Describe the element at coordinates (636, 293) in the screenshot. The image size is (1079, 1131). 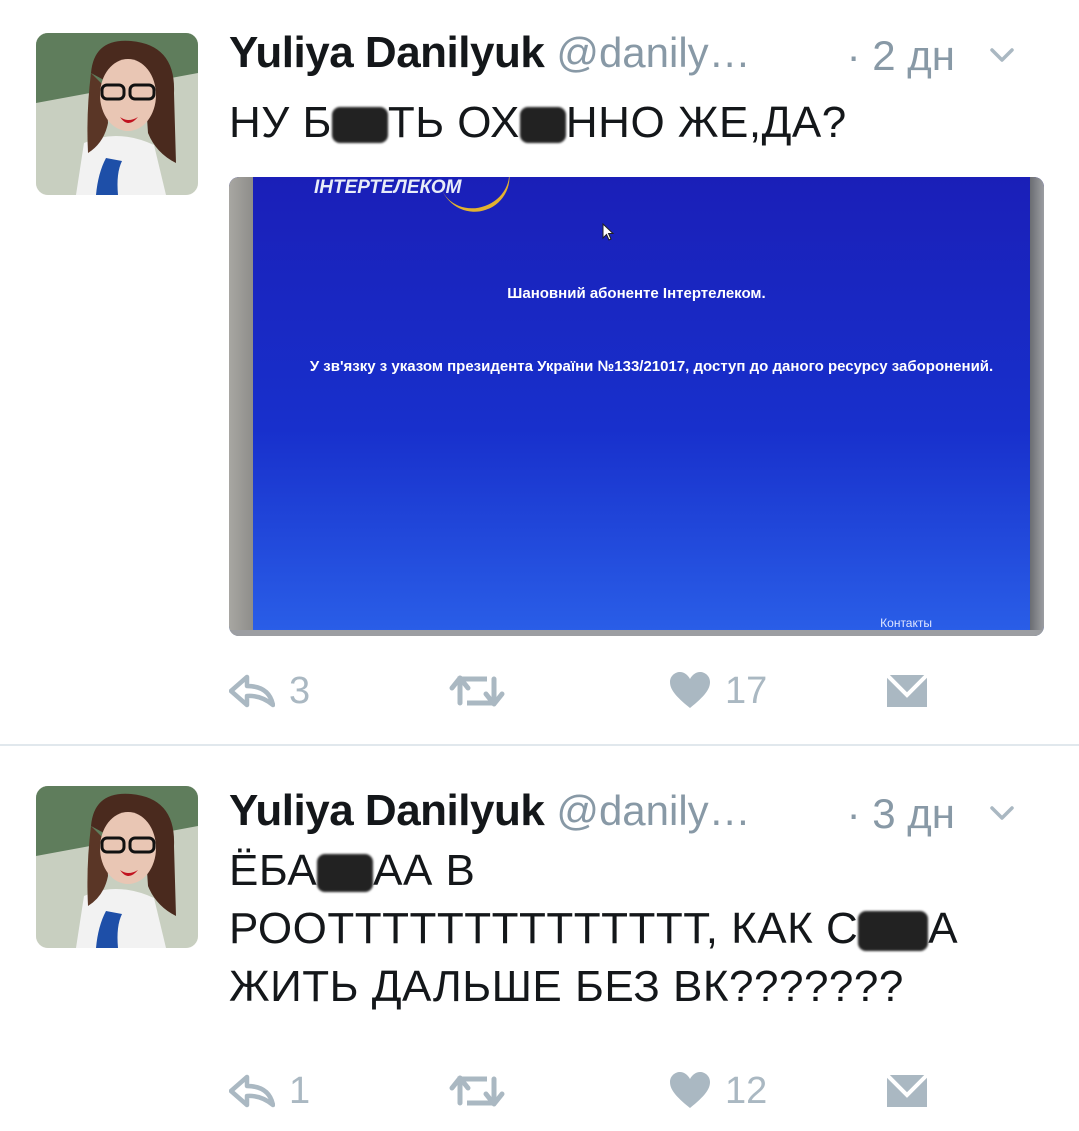
I see `screen-message-title: Шановний абоненте Інтертелеком.` at that location.